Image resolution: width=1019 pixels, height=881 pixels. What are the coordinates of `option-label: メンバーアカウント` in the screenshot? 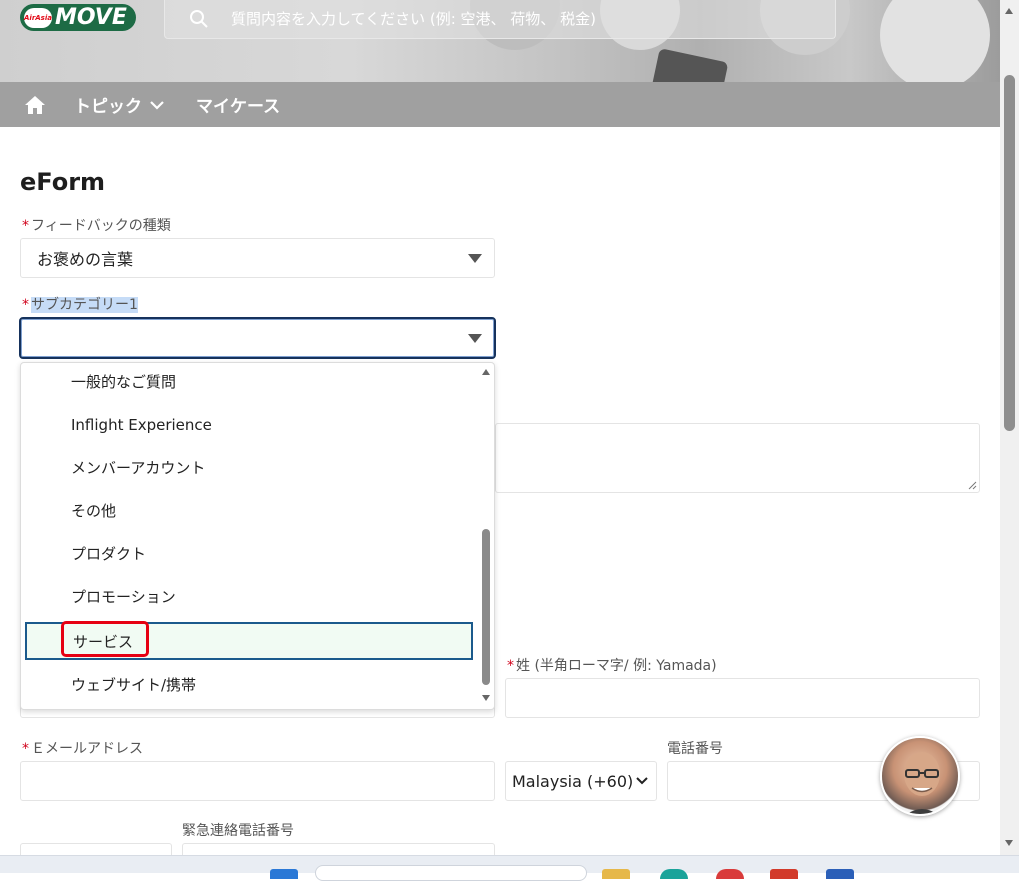 It's located at (138, 468).